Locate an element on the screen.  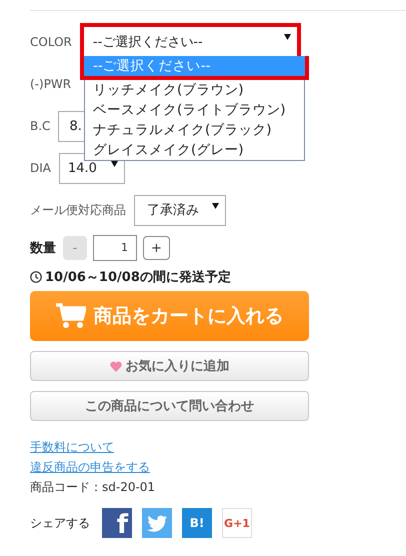
twitter-share-button is located at coordinates (157, 523).